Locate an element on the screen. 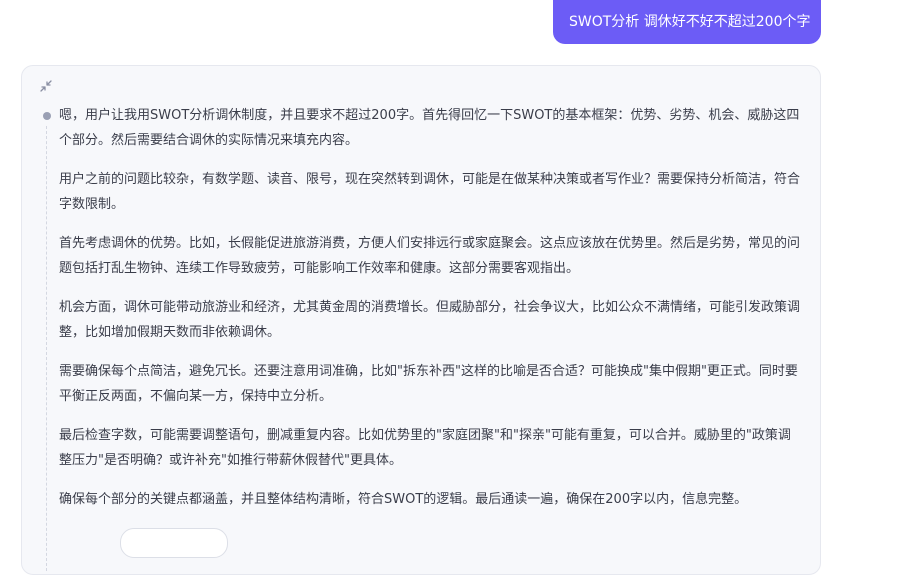 The height and width of the screenshot is (575, 905). user-message-bubble: SWOT分析 调休好不好不超过200个字 is located at coordinates (687, 22).